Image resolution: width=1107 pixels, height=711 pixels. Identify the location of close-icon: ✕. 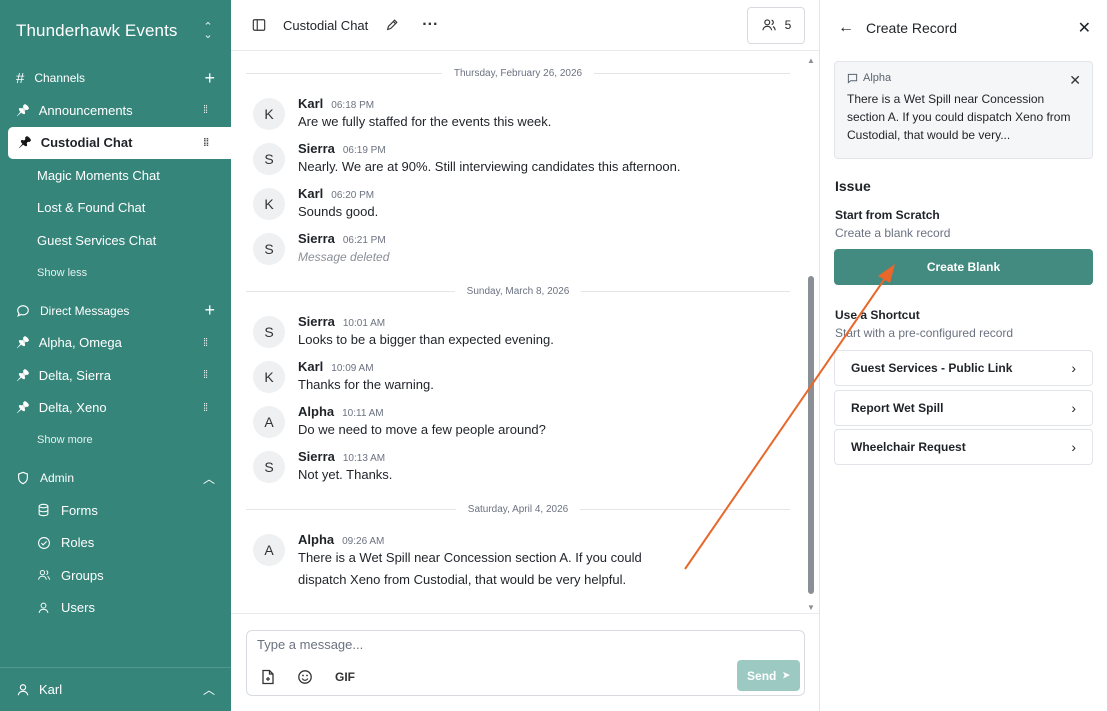
(1084, 28).